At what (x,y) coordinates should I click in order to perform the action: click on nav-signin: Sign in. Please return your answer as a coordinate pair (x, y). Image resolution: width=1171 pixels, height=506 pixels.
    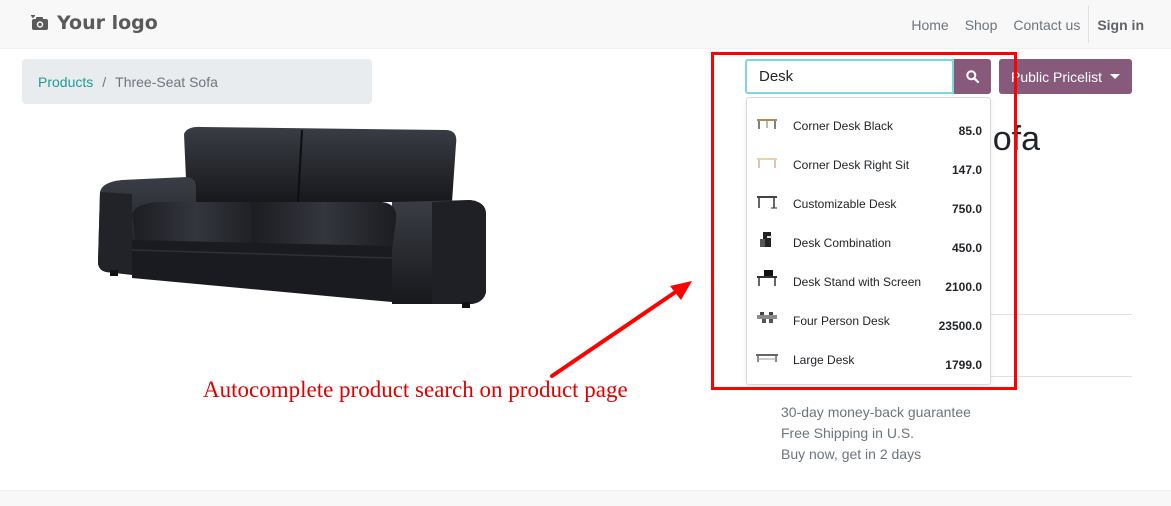
    Looking at the image, I should click on (1130, 25).